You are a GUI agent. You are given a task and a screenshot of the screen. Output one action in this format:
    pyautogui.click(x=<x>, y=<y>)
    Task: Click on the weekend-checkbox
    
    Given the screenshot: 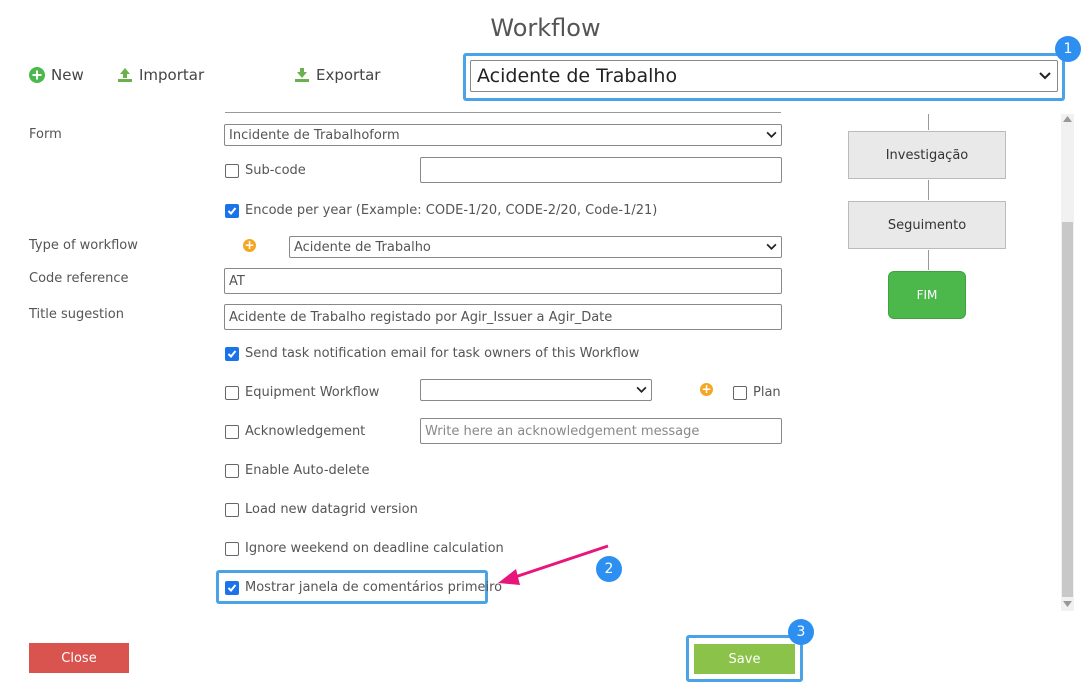 What is the action you would take?
    pyautogui.click(x=232, y=548)
    